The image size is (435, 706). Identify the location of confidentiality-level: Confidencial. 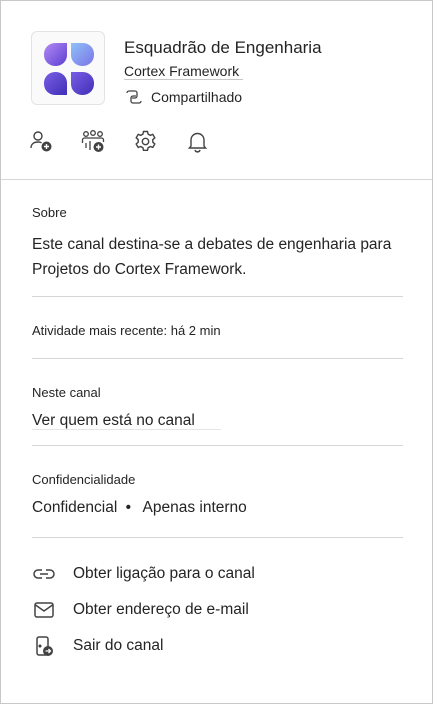
(75, 507).